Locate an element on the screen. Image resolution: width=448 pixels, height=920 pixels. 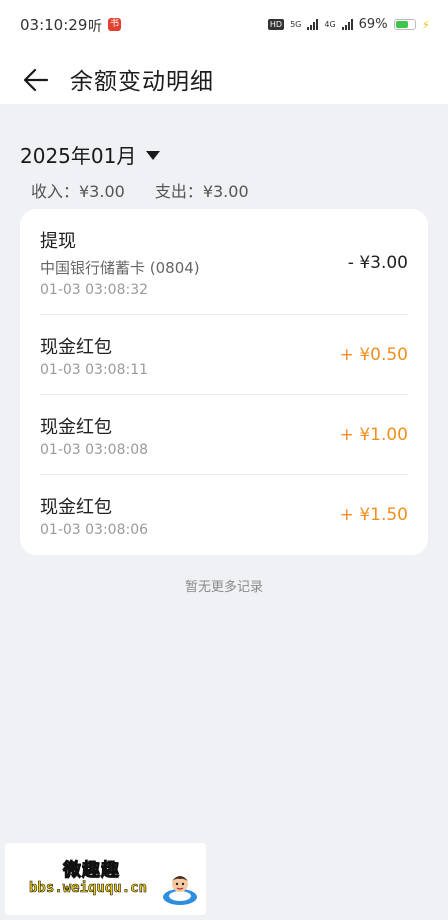
transaction-amount: + ¥1.00 is located at coordinates (373, 435).